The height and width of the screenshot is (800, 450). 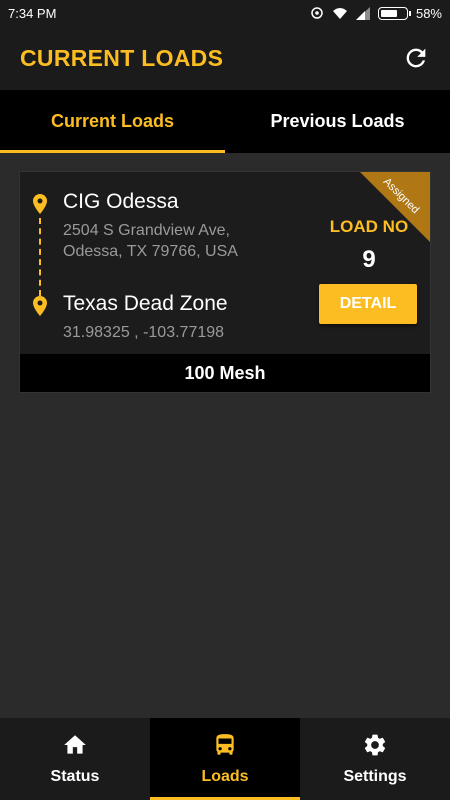 I want to click on route-line, so click(x=40, y=257).